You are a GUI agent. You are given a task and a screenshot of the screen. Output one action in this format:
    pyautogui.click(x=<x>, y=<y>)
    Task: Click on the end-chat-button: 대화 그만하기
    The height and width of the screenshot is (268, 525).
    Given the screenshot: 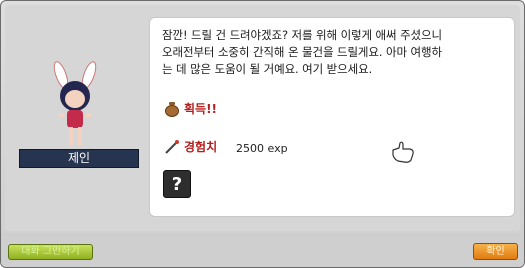 What is the action you would take?
    pyautogui.click(x=50, y=252)
    